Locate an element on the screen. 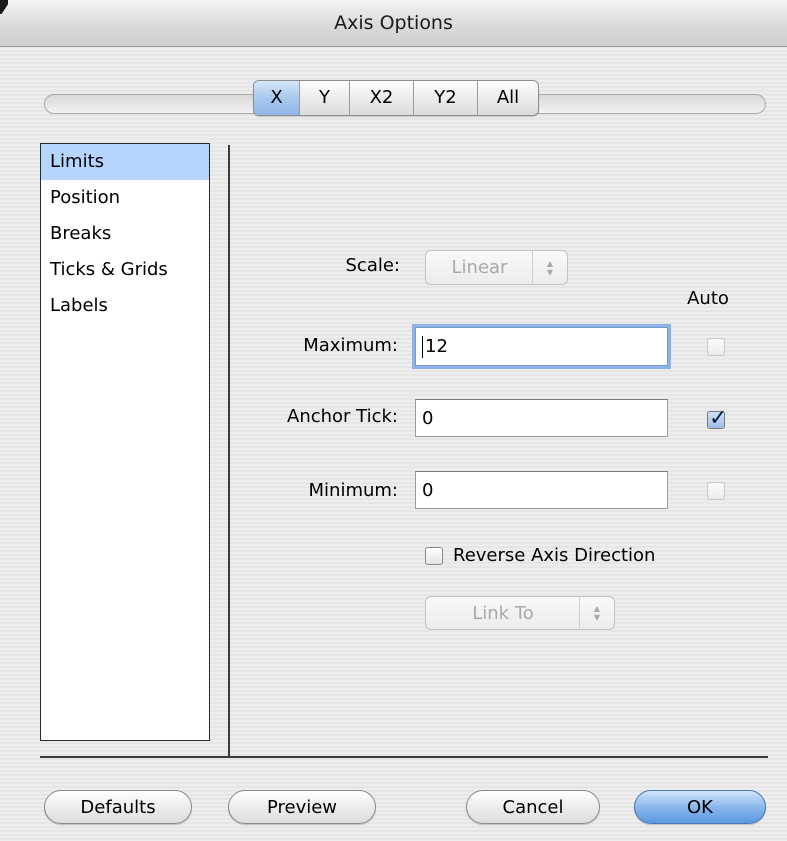 This screenshot has height=841, width=787. maximum-value: 12 is located at coordinates (436, 346).